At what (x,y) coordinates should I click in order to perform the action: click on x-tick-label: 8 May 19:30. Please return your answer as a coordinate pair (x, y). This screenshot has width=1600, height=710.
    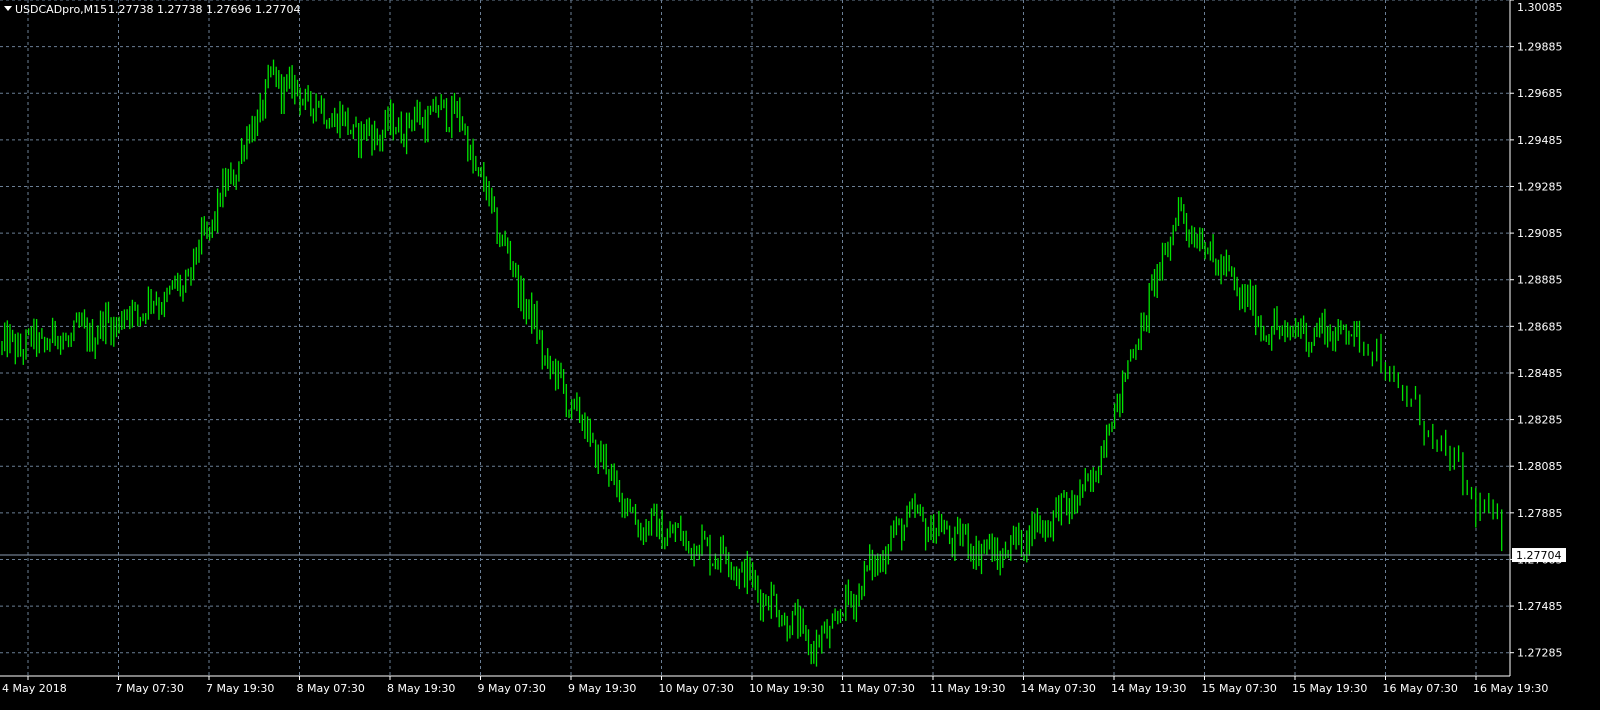
    Looking at the image, I should click on (421, 688).